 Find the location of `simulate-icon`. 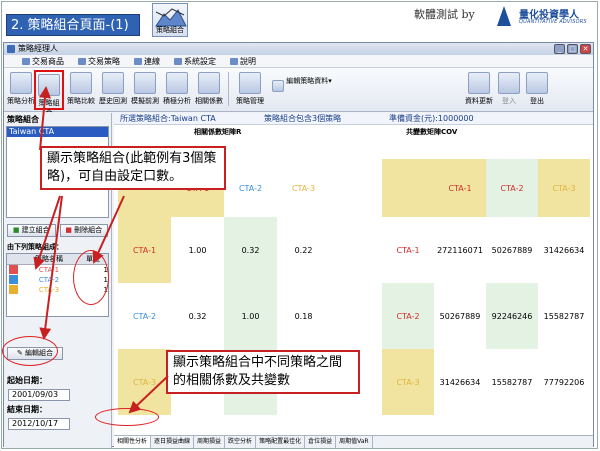

simulate-icon is located at coordinates (145, 83).